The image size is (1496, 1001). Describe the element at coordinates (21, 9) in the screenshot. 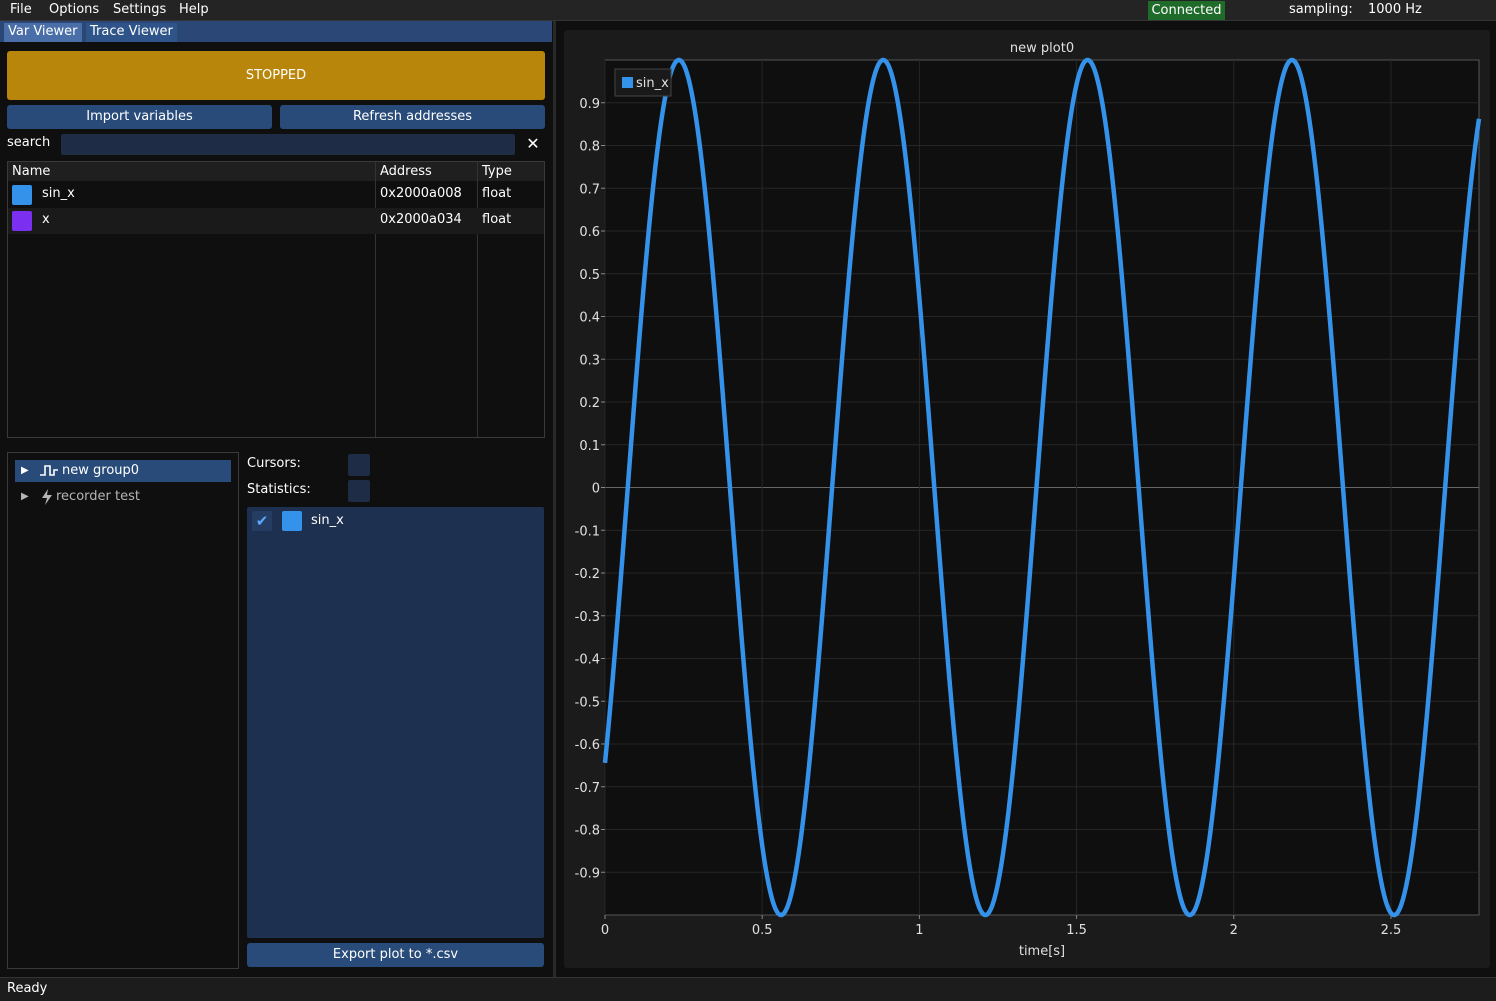

I see `menu-file: File` at that location.